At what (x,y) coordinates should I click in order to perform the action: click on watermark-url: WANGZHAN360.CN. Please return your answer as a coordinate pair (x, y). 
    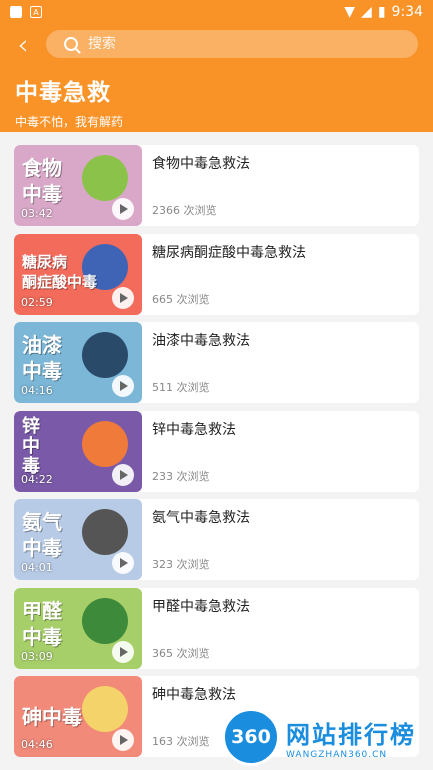
    Looking at the image, I should click on (337, 754).